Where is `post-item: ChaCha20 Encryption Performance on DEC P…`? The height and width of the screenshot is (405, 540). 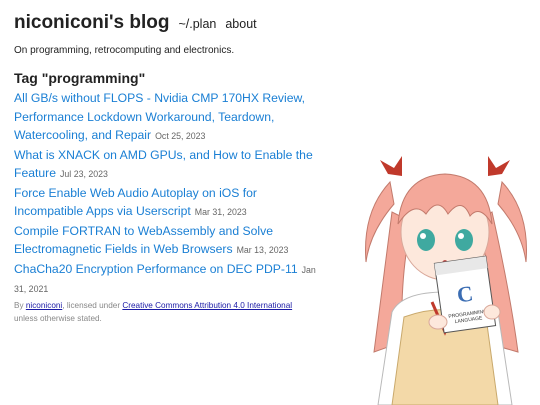 post-item: ChaCha20 Encryption Performance on DEC P… is located at coordinates (170, 279).